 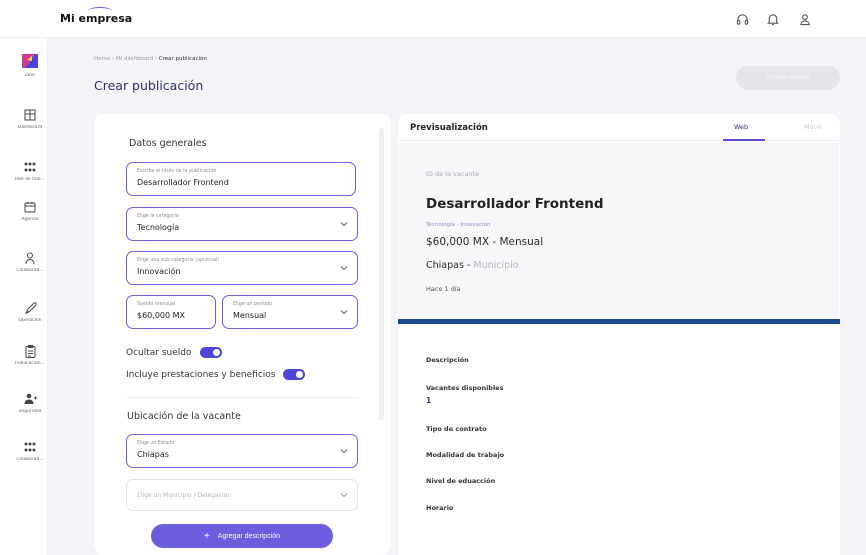 What do you see at coordinates (206, 536) in the screenshot?
I see `plus-icon: +` at bounding box center [206, 536].